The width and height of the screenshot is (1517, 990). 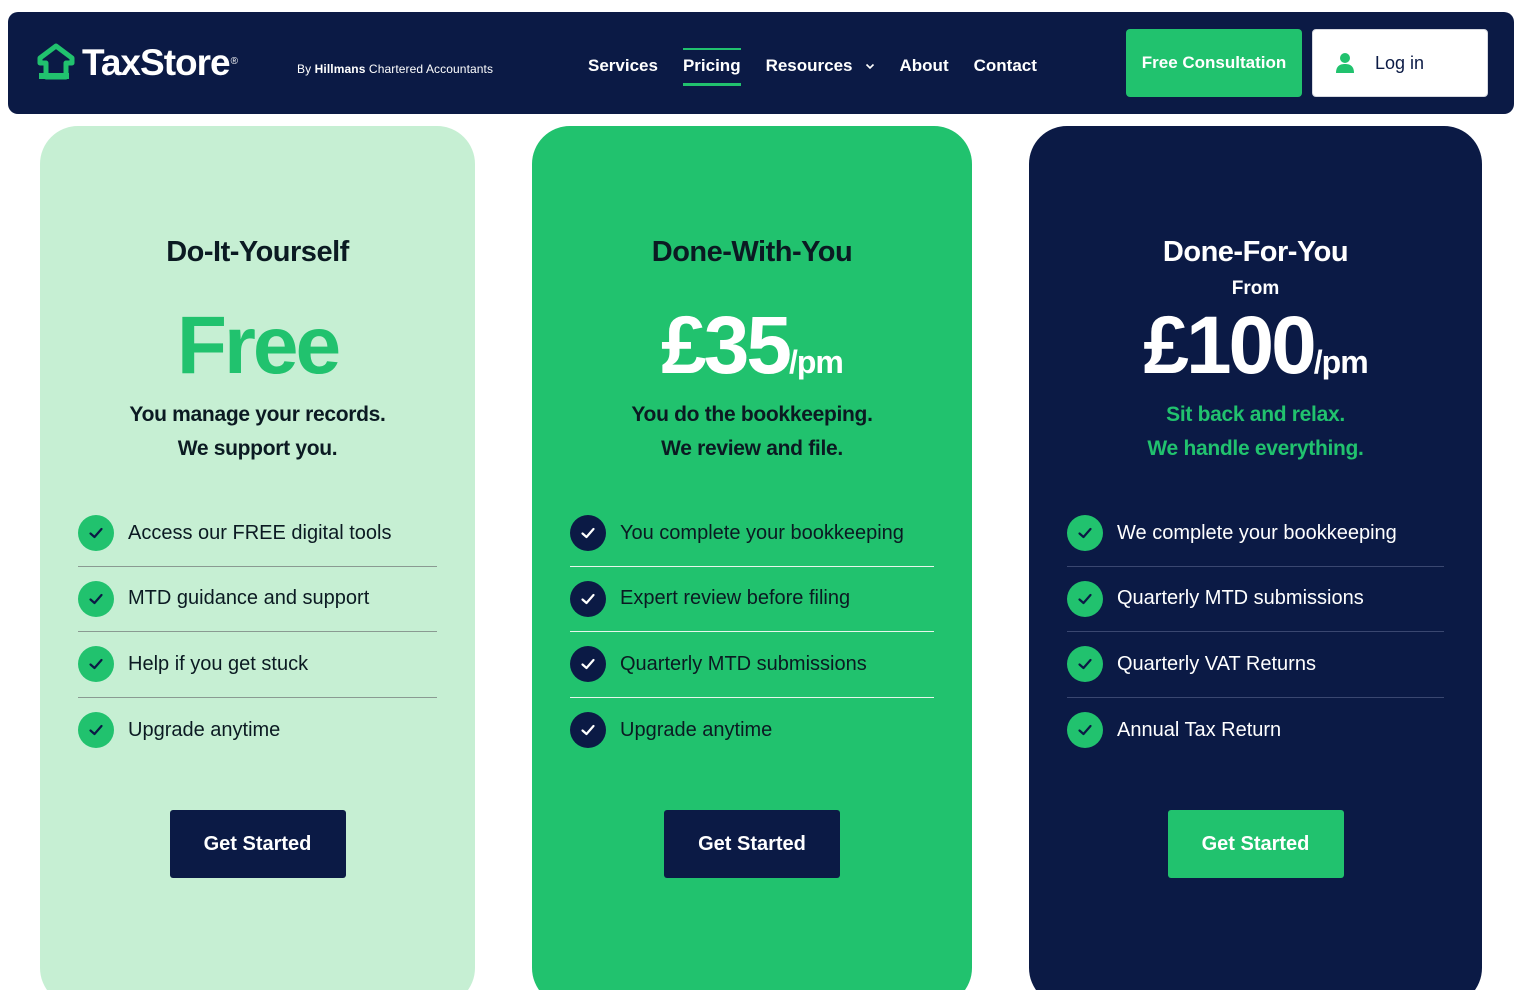 I want to click on tagline-line-1: You manage your records., so click(x=257, y=414).